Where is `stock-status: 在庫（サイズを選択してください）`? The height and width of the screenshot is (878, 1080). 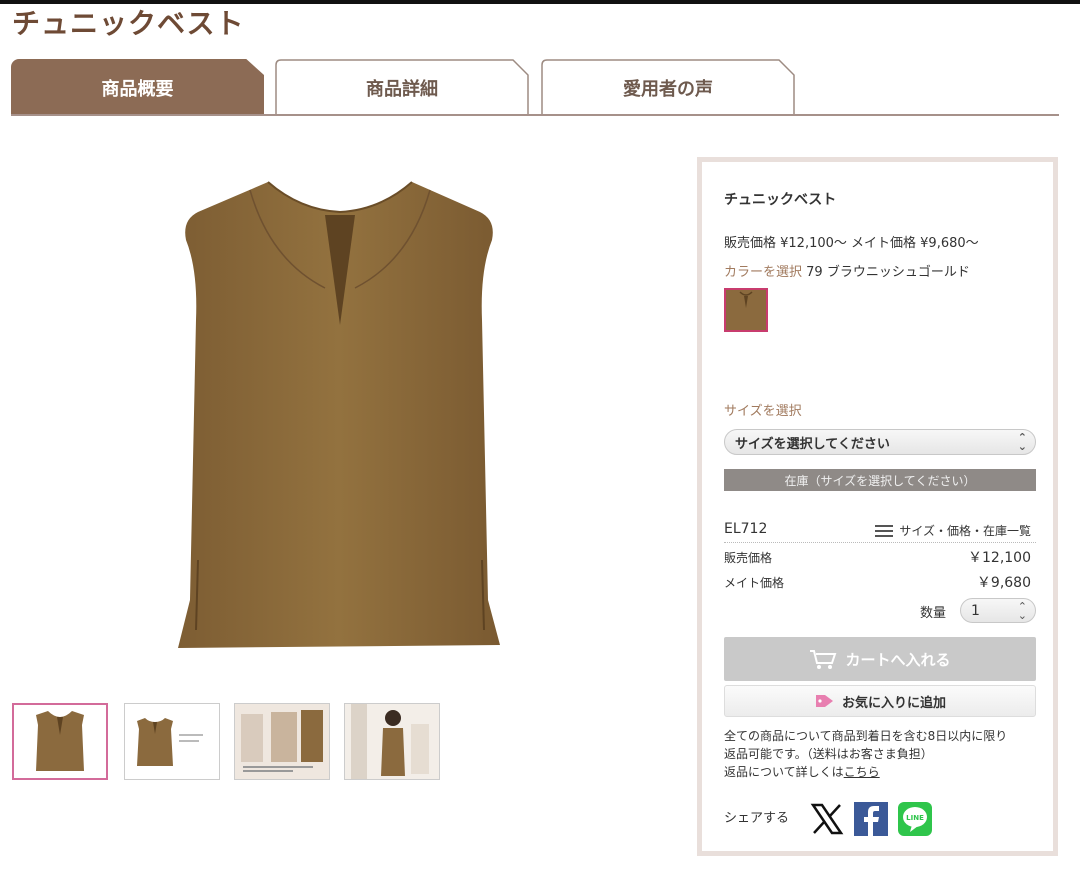
stock-status: 在庫（サイズを選択してください） is located at coordinates (880, 480).